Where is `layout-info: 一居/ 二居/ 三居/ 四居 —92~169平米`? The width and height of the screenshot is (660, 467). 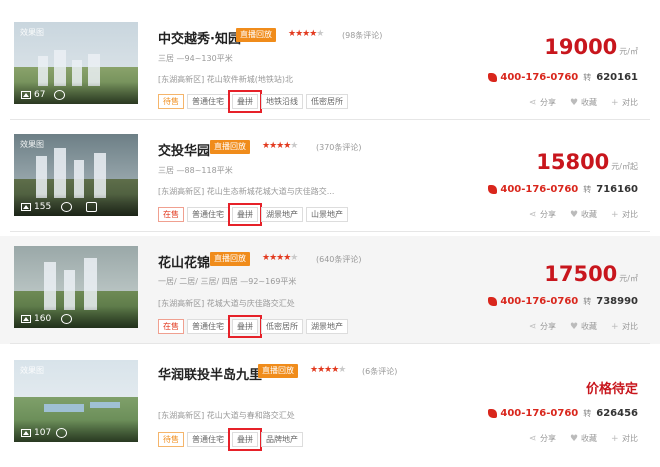
layout-info: 一居/ 二居/ 三居/ 四居 —92~169平米 is located at coordinates (227, 281).